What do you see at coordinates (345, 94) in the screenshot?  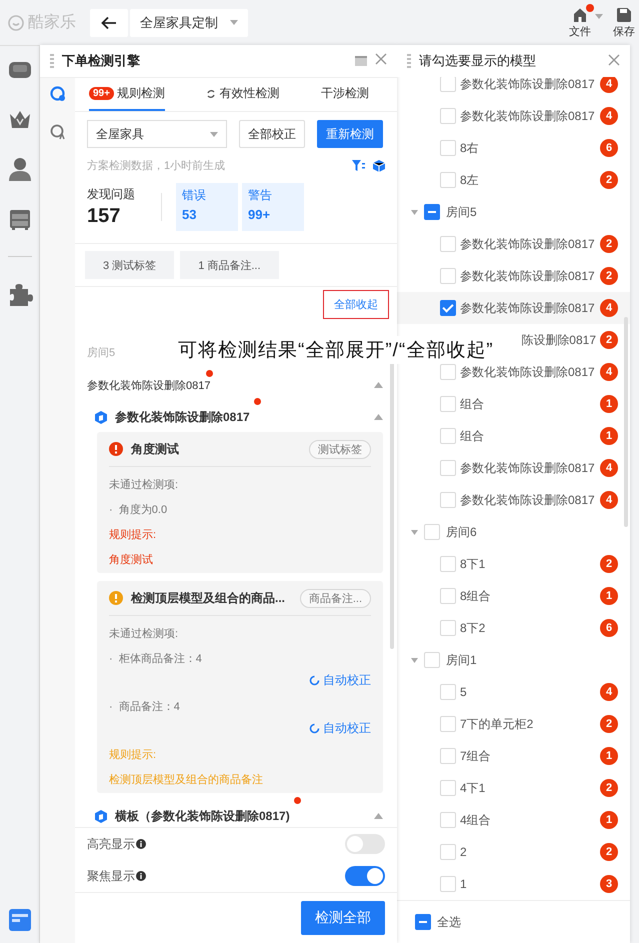 I see `tab: 干涉检测` at bounding box center [345, 94].